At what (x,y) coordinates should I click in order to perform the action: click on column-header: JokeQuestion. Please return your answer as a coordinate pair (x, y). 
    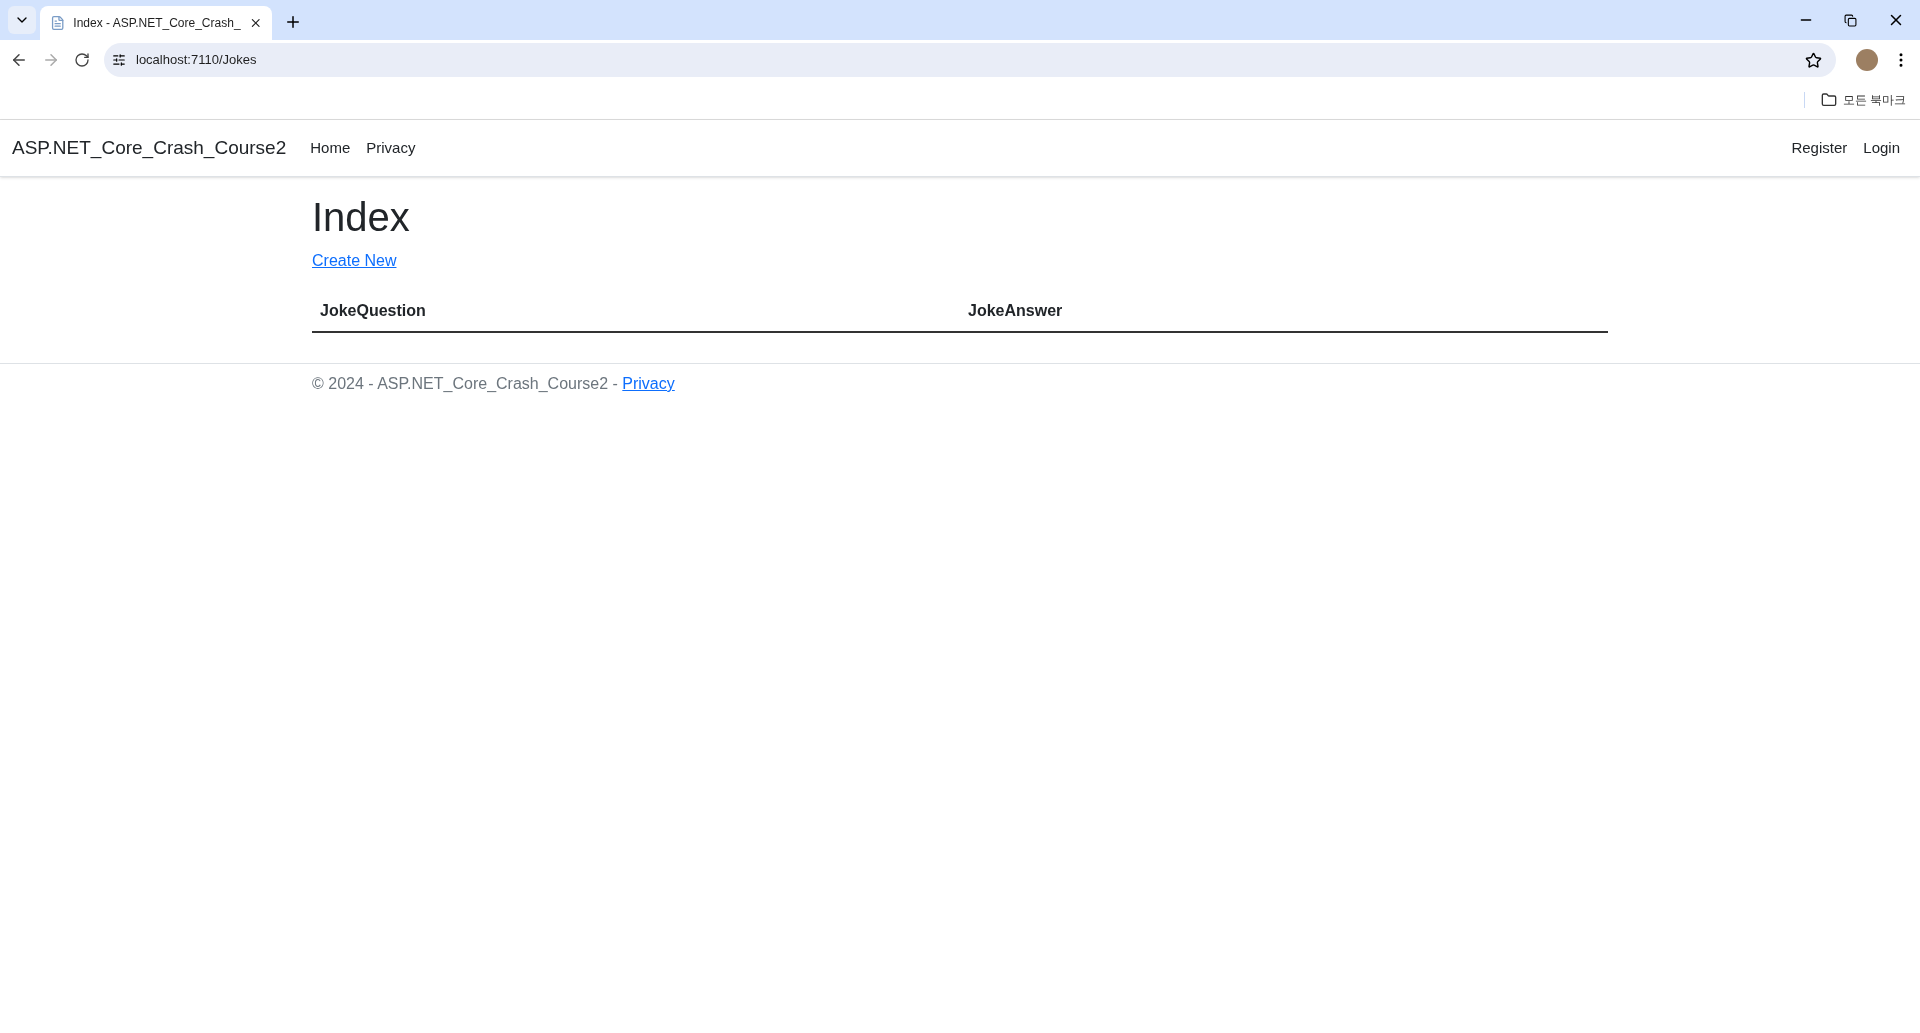
    Looking at the image, I should click on (373, 311).